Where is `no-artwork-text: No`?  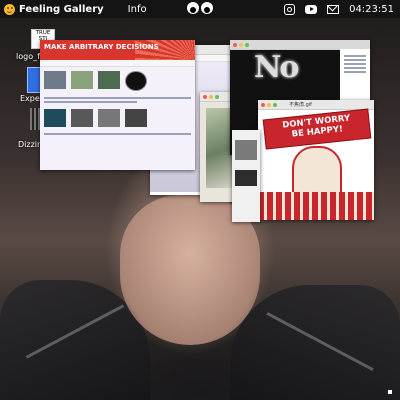 no-artwork-text: No is located at coordinates (276, 67).